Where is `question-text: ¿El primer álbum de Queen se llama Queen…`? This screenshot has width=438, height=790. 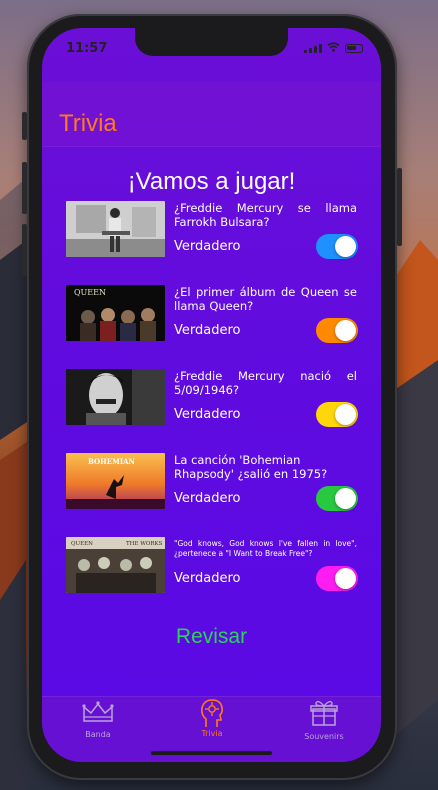 question-text: ¿El primer álbum de Queen se llama Queen… is located at coordinates (265, 299).